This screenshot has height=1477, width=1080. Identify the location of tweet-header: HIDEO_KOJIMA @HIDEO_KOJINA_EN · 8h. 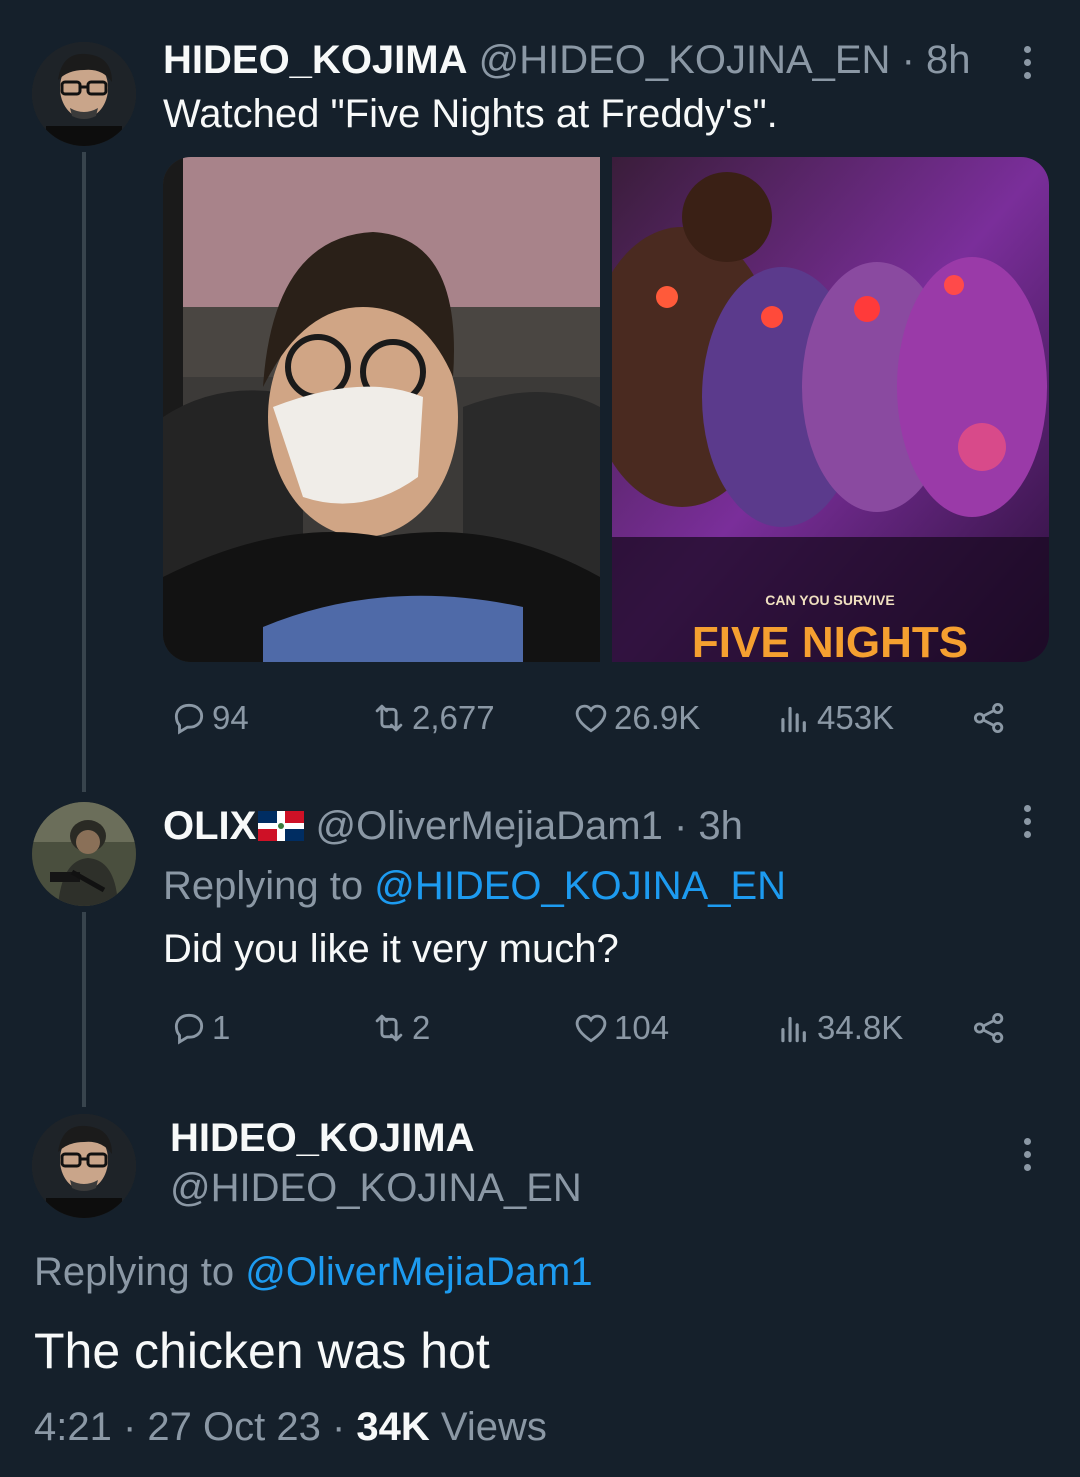
(567, 60).